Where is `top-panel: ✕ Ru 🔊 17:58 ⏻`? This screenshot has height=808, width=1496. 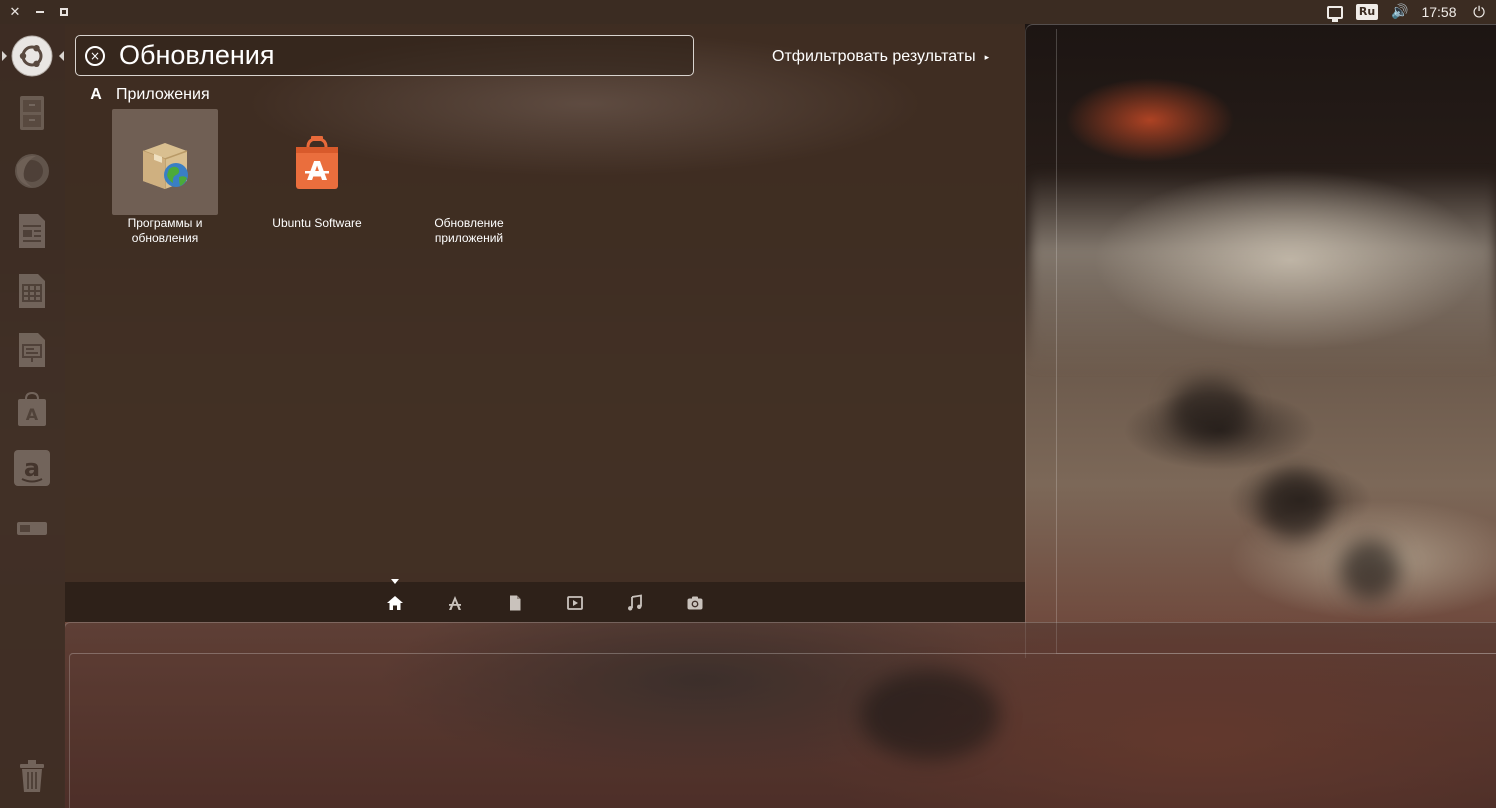 top-panel: ✕ Ru 🔊 17:58 ⏻ is located at coordinates (748, 12).